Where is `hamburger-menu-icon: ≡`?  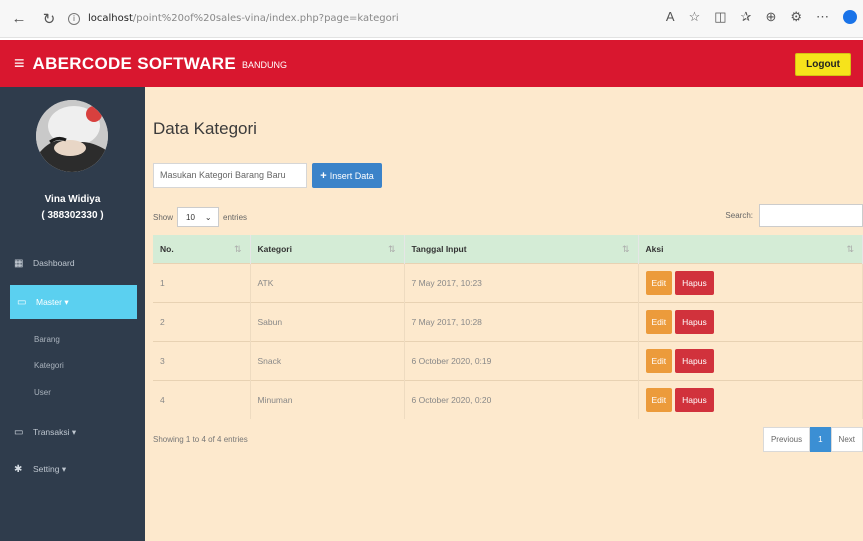
hamburger-menu-icon: ≡ is located at coordinates (19, 63).